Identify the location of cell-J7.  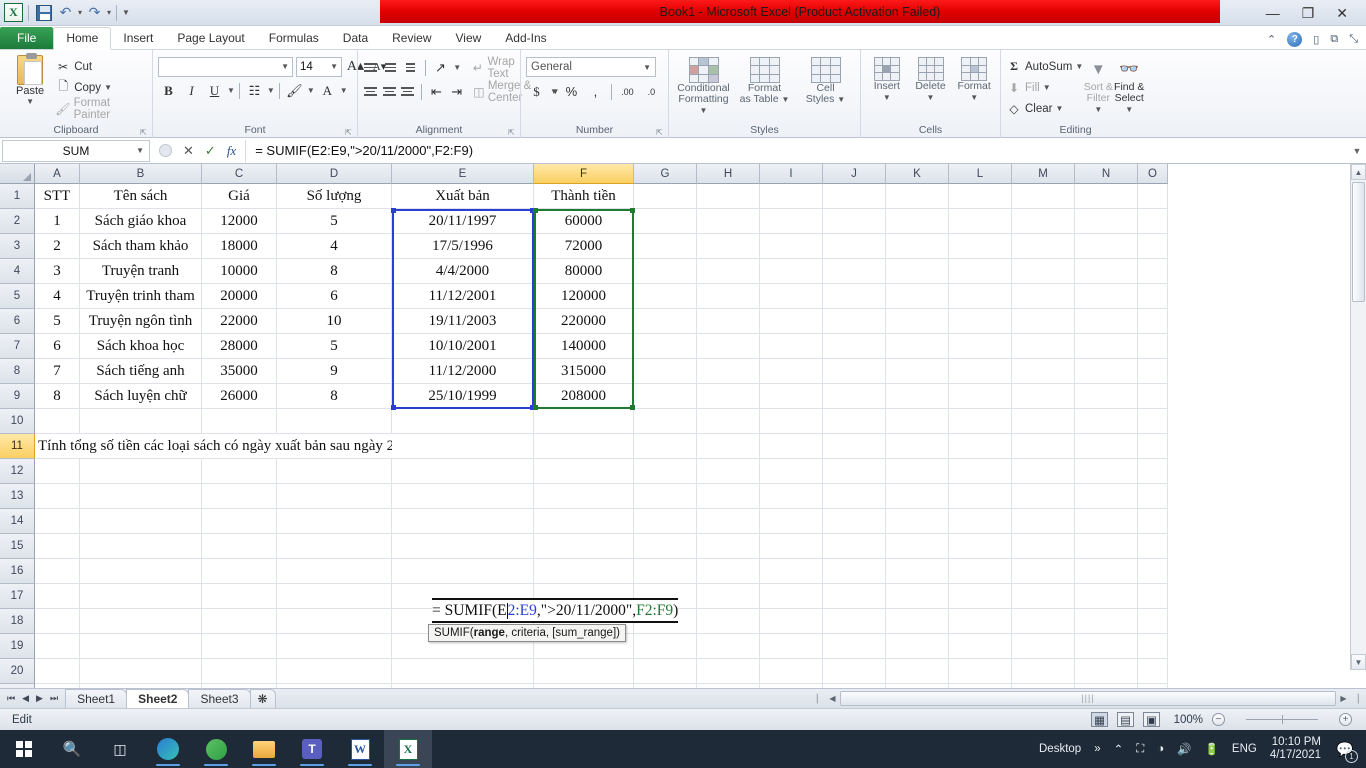
(854, 346).